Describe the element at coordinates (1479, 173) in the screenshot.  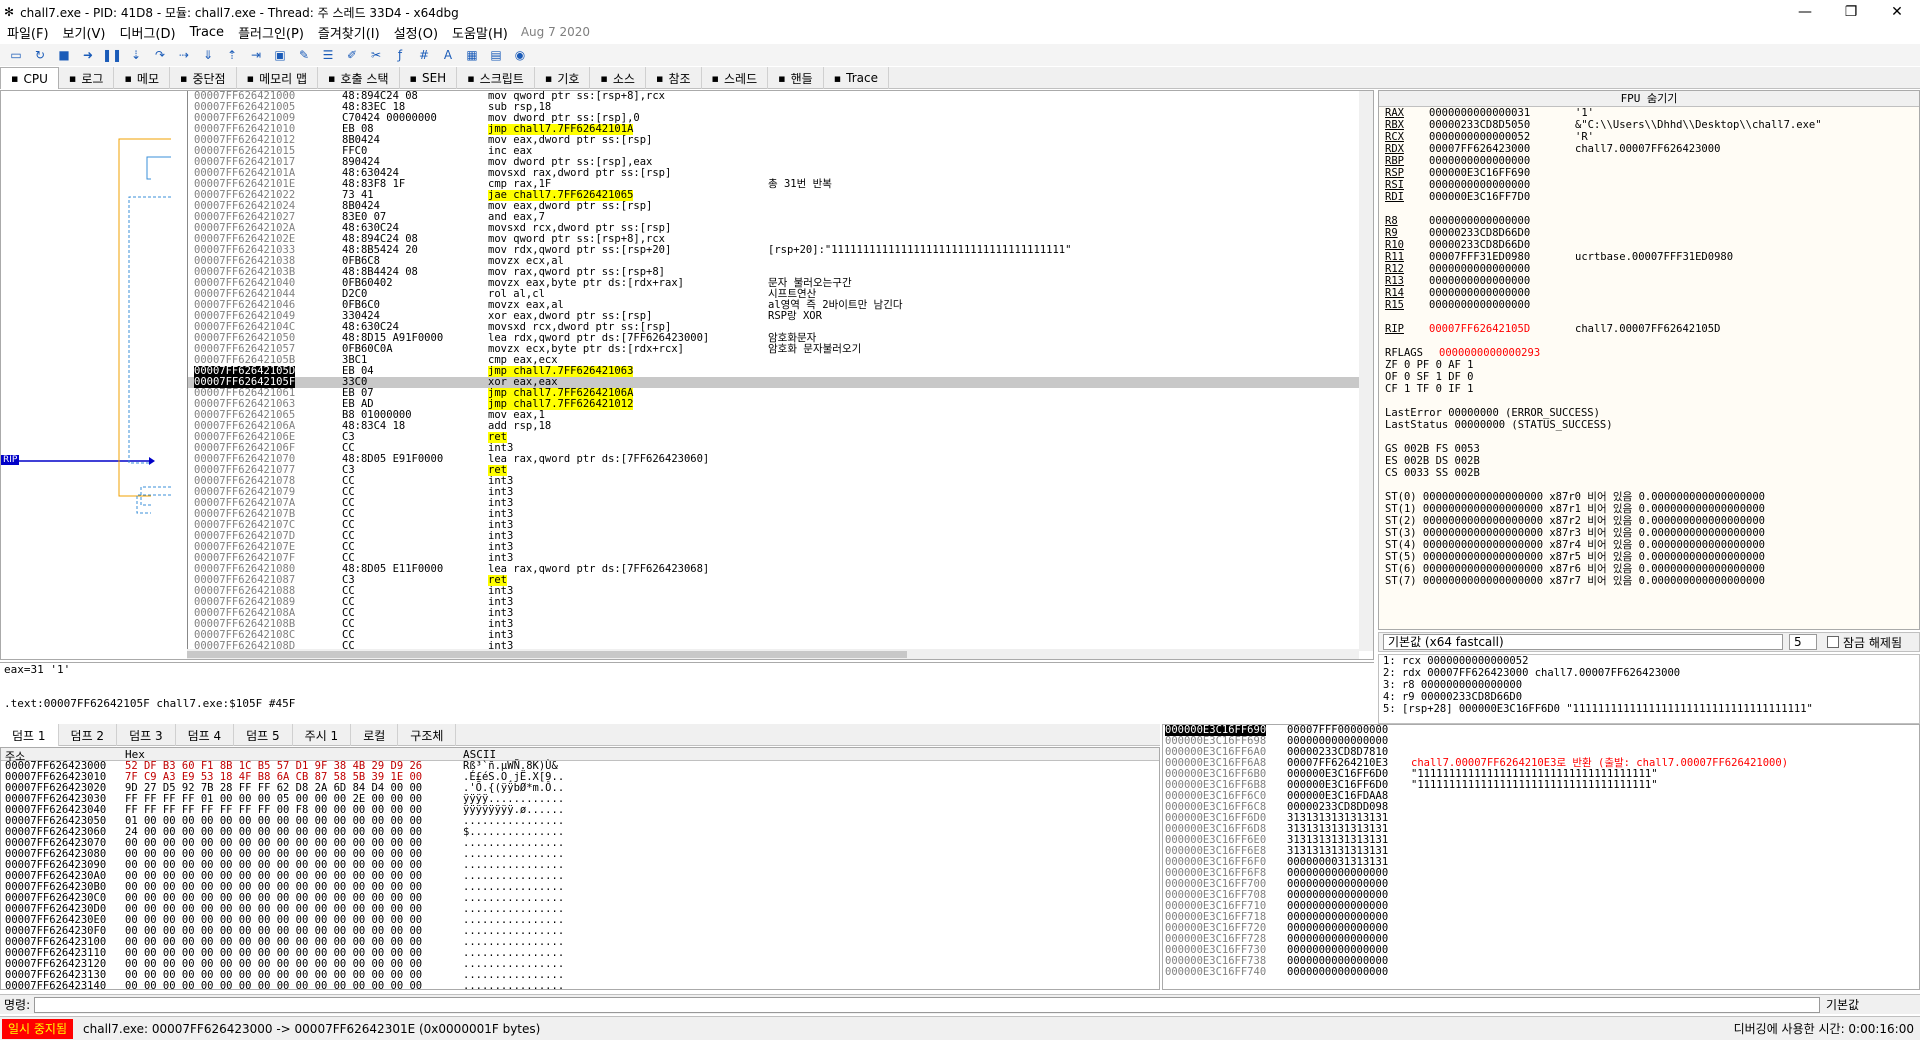
I see `register-value: 000000E3C16FF690` at that location.